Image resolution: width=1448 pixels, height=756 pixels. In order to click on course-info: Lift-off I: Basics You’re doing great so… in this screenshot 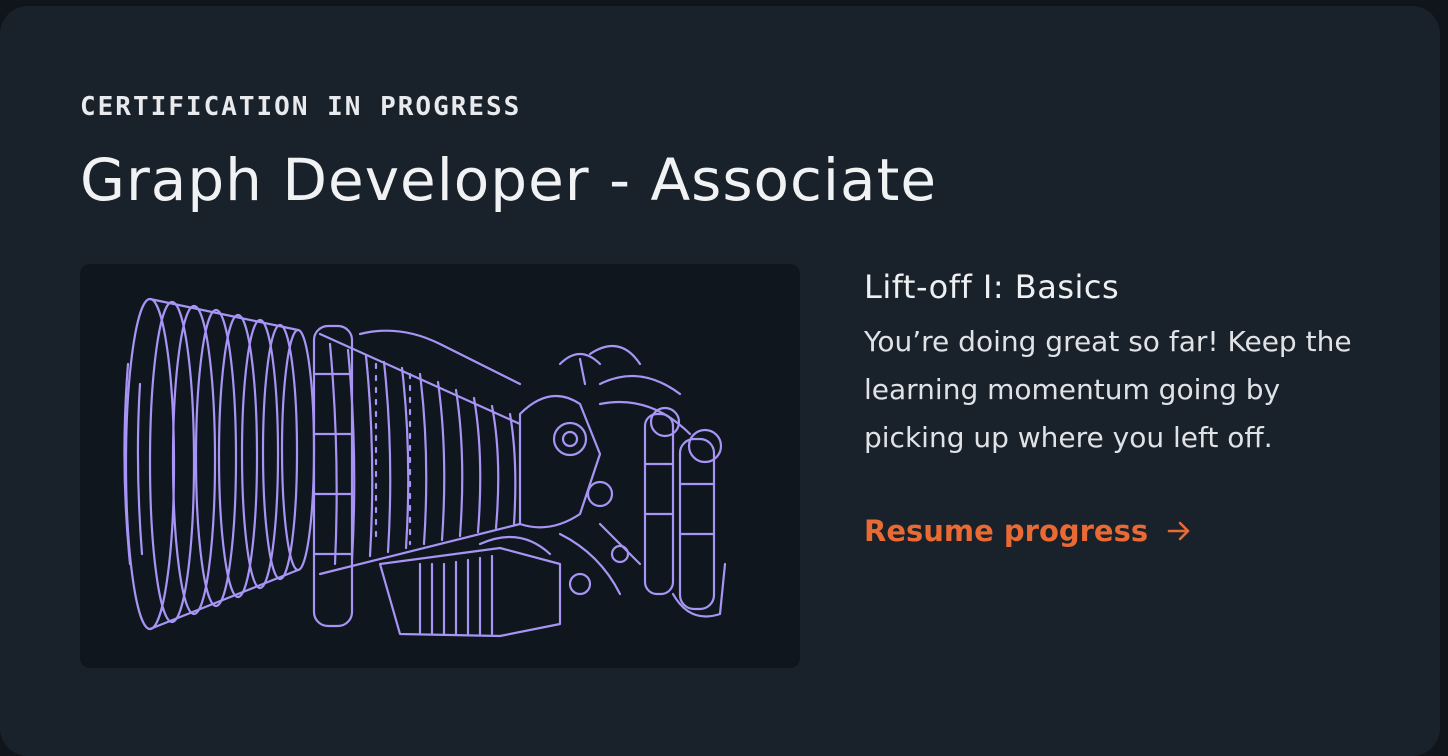, I will do `click(1124, 365)`.